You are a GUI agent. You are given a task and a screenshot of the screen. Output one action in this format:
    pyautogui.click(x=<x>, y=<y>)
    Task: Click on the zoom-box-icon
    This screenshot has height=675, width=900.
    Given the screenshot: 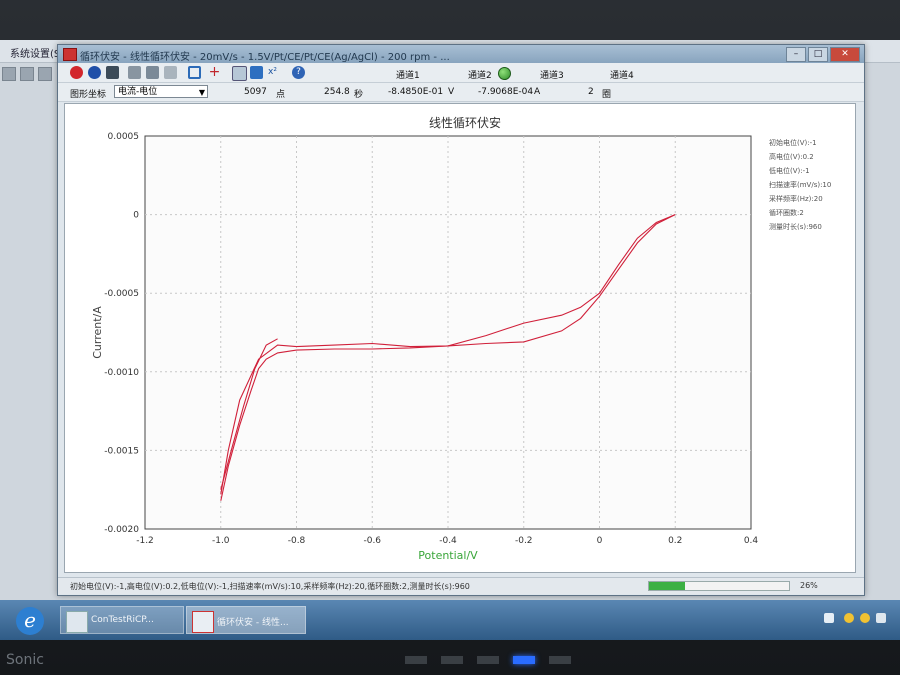 What is the action you would take?
    pyautogui.click(x=239, y=73)
    